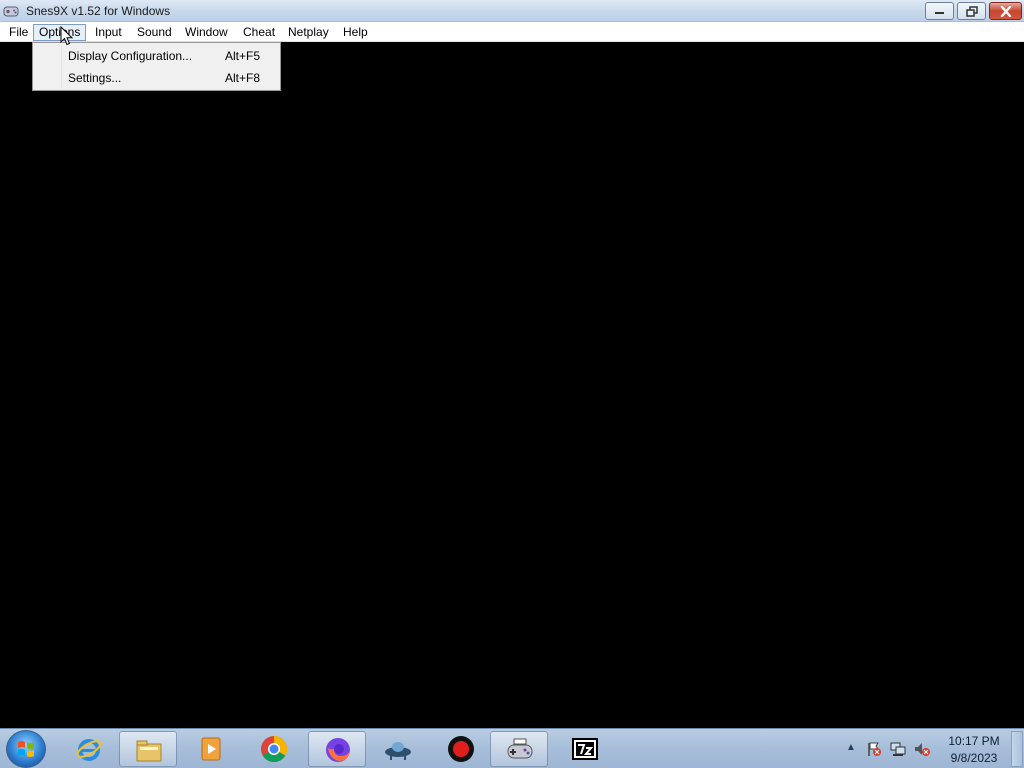 This screenshot has width=1024, height=768. I want to click on menu-help: Help, so click(355, 32).